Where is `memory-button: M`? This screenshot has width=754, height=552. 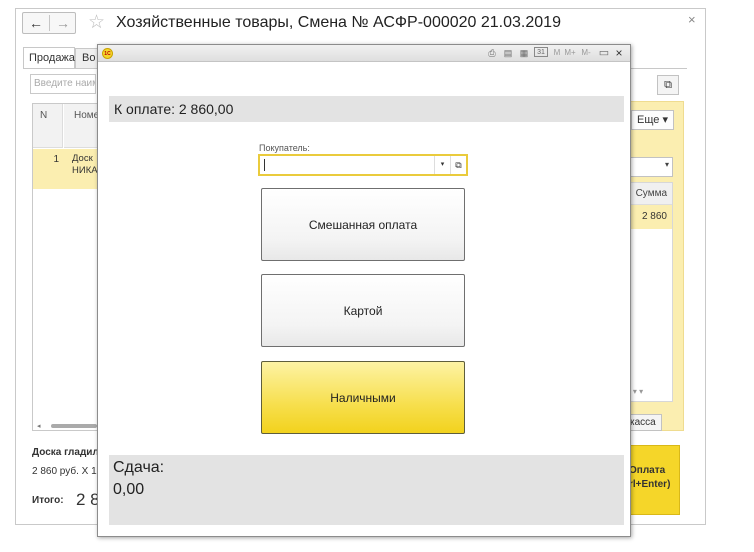
memory-button: M is located at coordinates (557, 53).